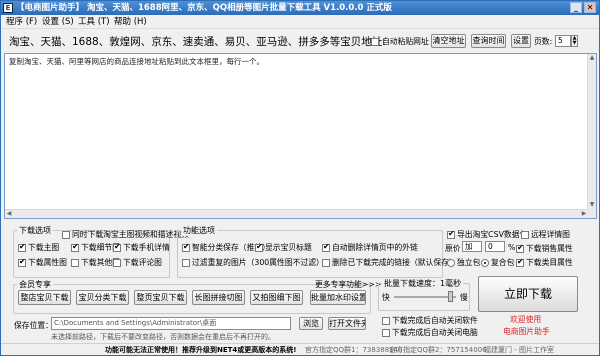  What do you see at coordinates (8, 8) in the screenshot?
I see `app-icon: E` at bounding box center [8, 8].